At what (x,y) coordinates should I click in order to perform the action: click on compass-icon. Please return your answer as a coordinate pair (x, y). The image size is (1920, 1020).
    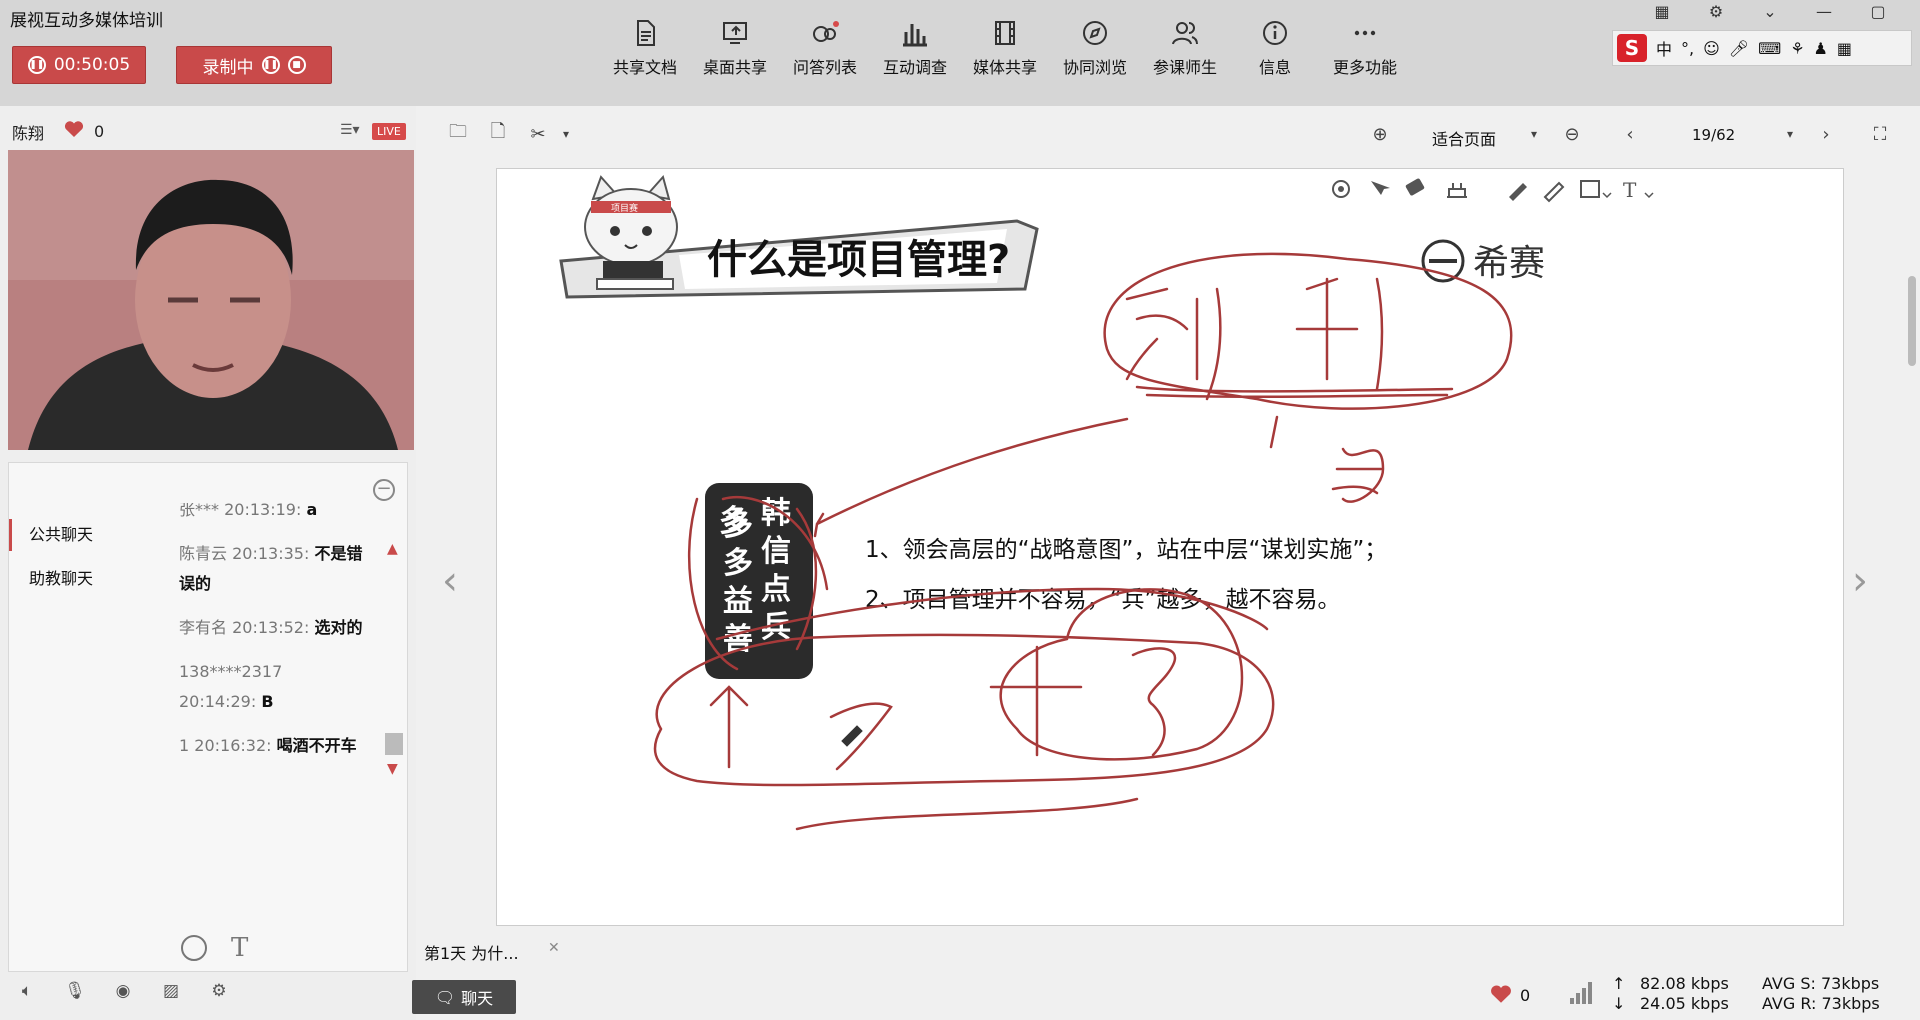
    Looking at the image, I should click on (1095, 33).